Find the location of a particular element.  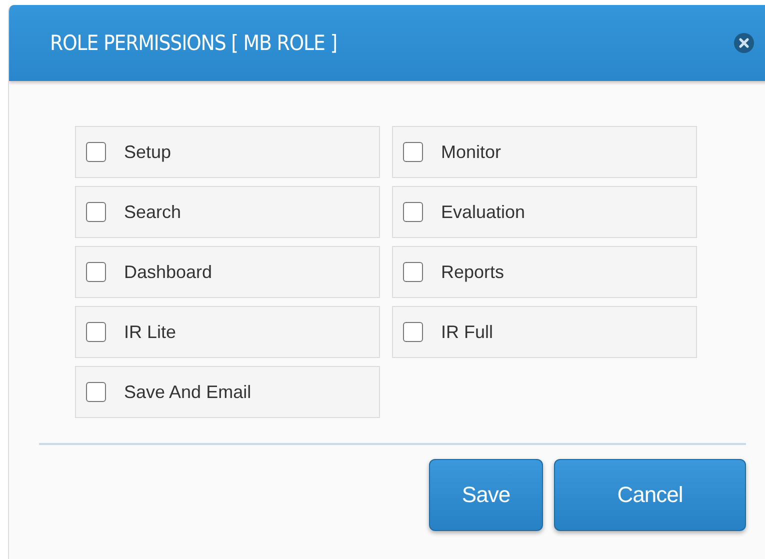

permission-option: Setup is located at coordinates (227, 152).